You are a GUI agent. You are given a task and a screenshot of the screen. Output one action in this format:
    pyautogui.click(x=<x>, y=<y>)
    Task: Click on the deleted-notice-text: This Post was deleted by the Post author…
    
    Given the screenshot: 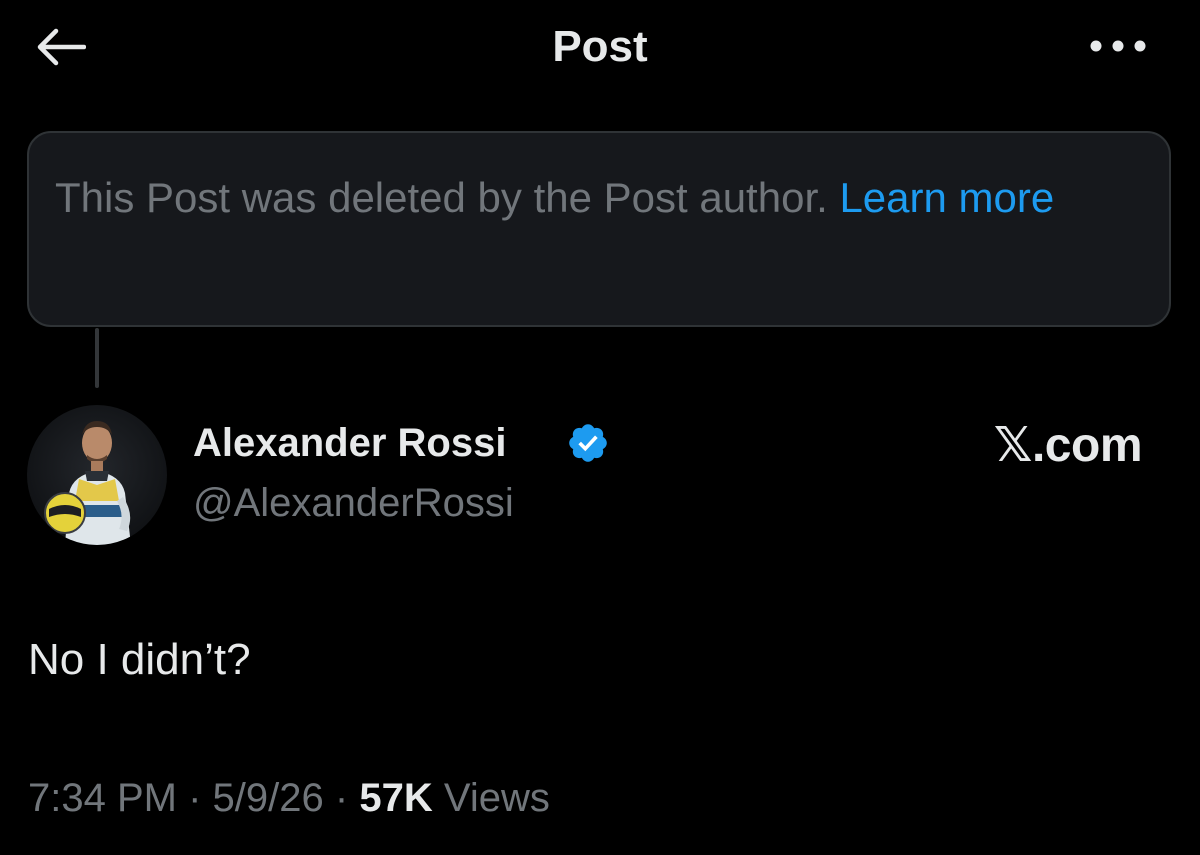 What is the action you would take?
    pyautogui.click(x=575, y=198)
    